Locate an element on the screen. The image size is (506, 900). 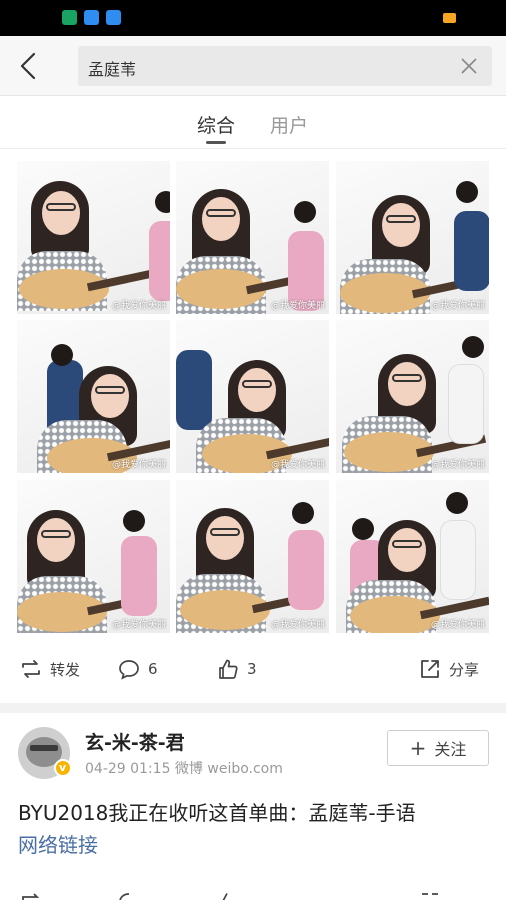
tab-users: 用户 is located at coordinates (289, 124).